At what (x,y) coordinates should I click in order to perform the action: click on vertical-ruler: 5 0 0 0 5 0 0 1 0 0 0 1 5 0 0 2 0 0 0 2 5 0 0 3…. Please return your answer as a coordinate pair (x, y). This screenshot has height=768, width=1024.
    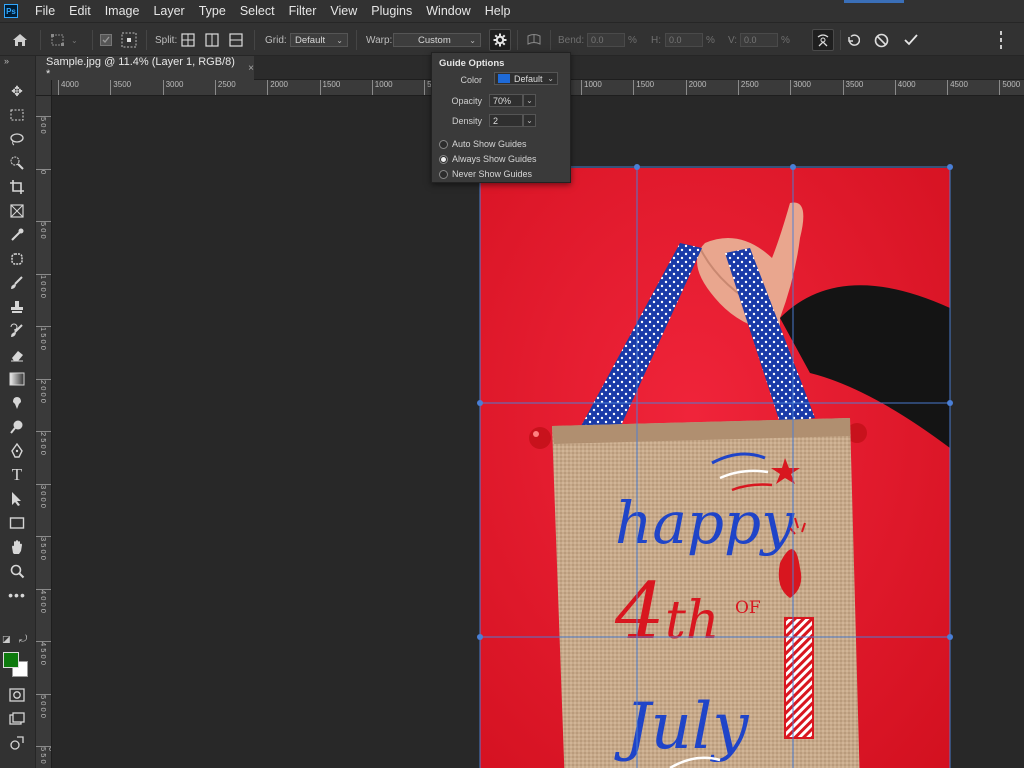
    Looking at the image, I should click on (44, 432).